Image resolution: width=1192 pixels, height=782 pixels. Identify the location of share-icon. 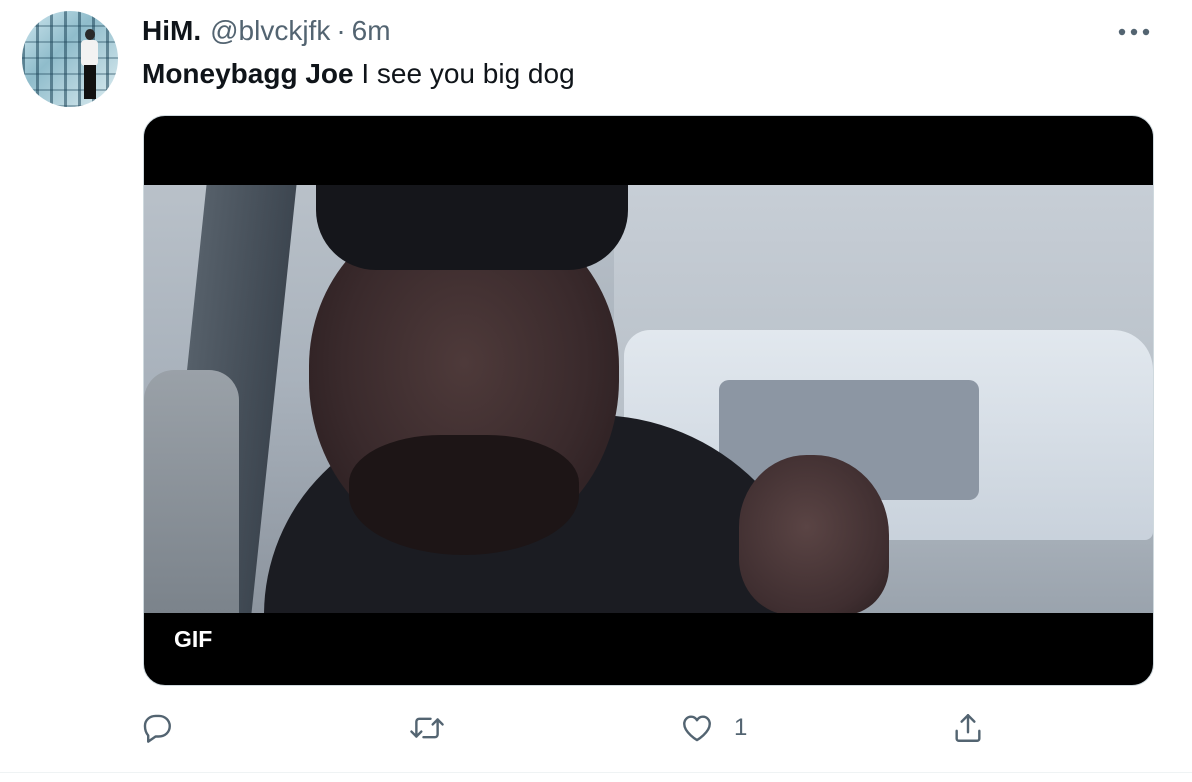
(968, 728).